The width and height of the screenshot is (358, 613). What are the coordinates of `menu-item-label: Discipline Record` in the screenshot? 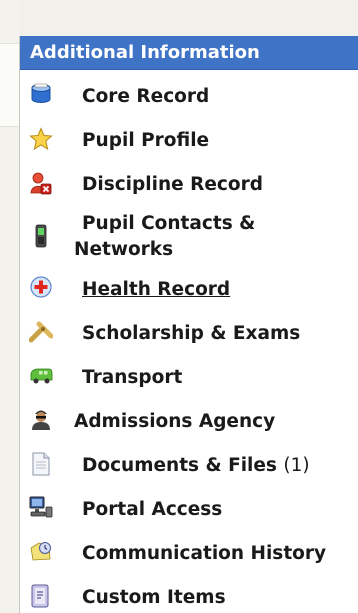 It's located at (172, 184).